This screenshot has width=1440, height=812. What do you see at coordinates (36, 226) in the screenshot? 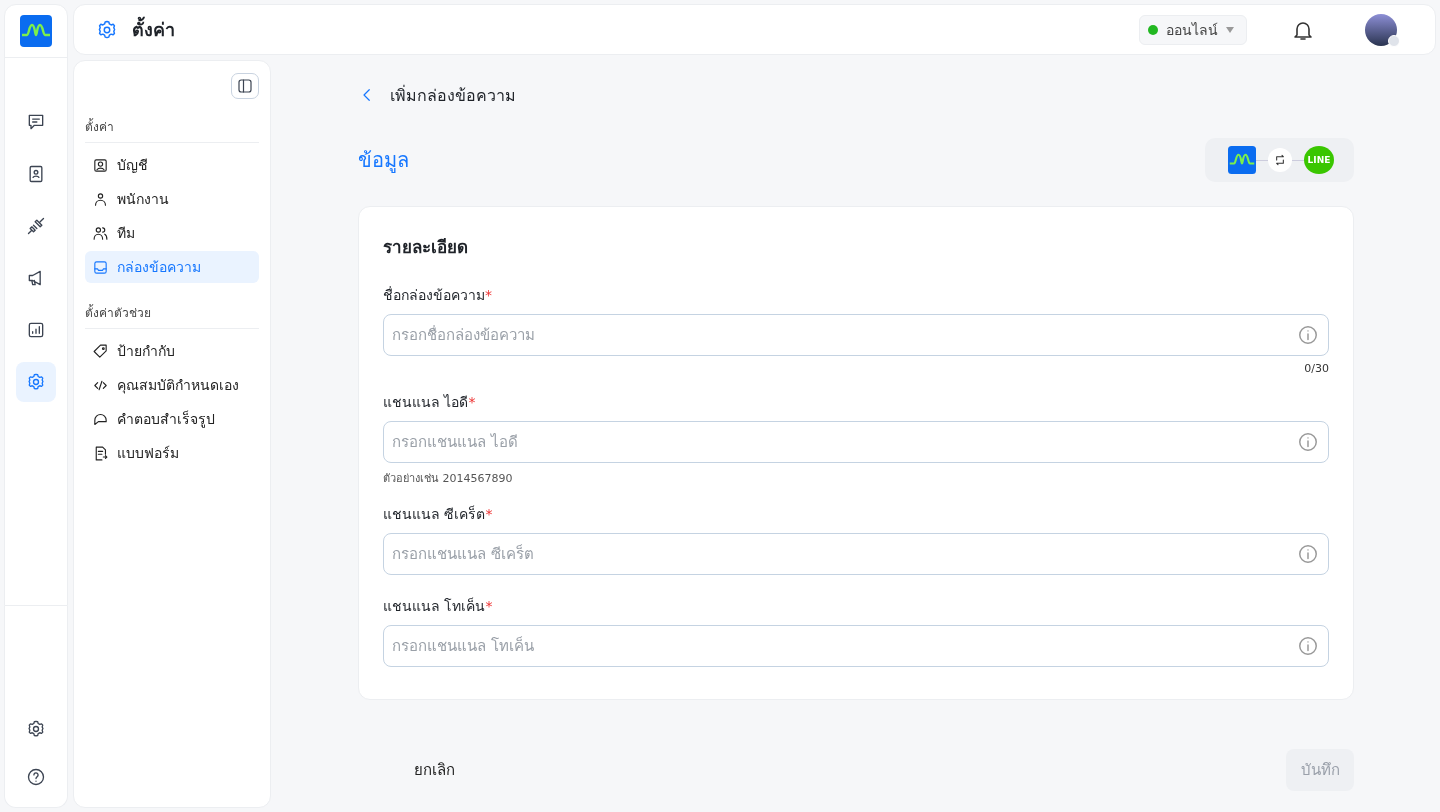
I see `plug-icon` at bounding box center [36, 226].